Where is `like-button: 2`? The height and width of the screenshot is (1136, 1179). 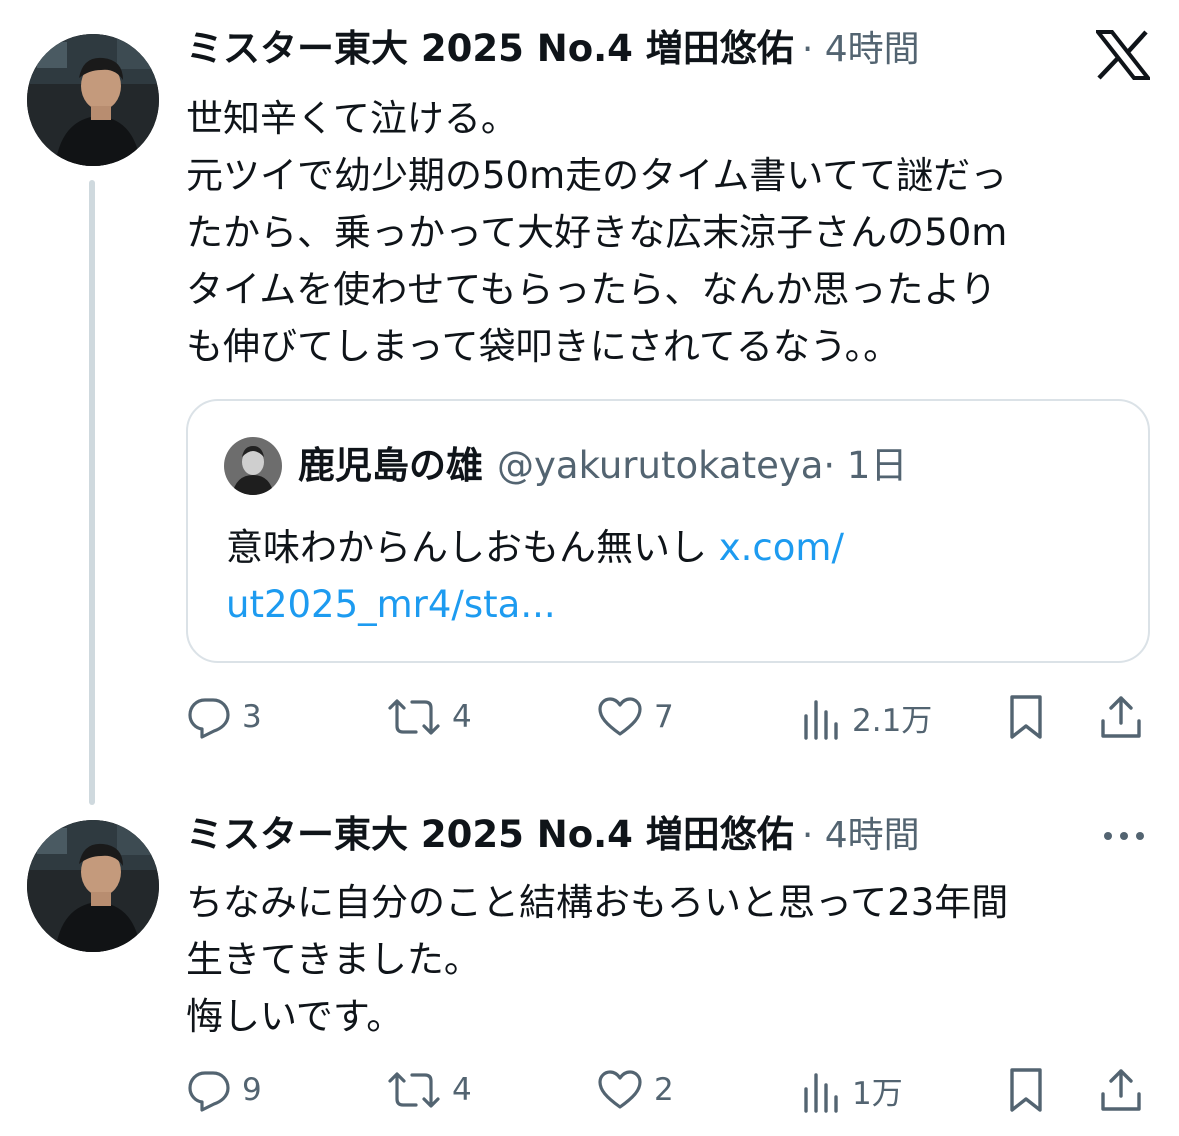
like-button: 2 is located at coordinates (635, 1090).